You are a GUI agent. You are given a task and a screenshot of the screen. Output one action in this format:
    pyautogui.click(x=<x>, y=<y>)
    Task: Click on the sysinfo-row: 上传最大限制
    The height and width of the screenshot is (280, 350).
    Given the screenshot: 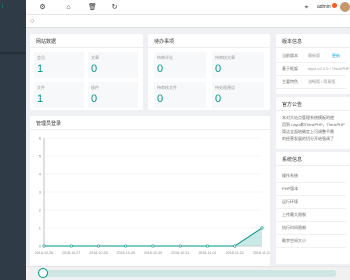 What is the action you would take?
    pyautogui.click(x=311, y=215)
    